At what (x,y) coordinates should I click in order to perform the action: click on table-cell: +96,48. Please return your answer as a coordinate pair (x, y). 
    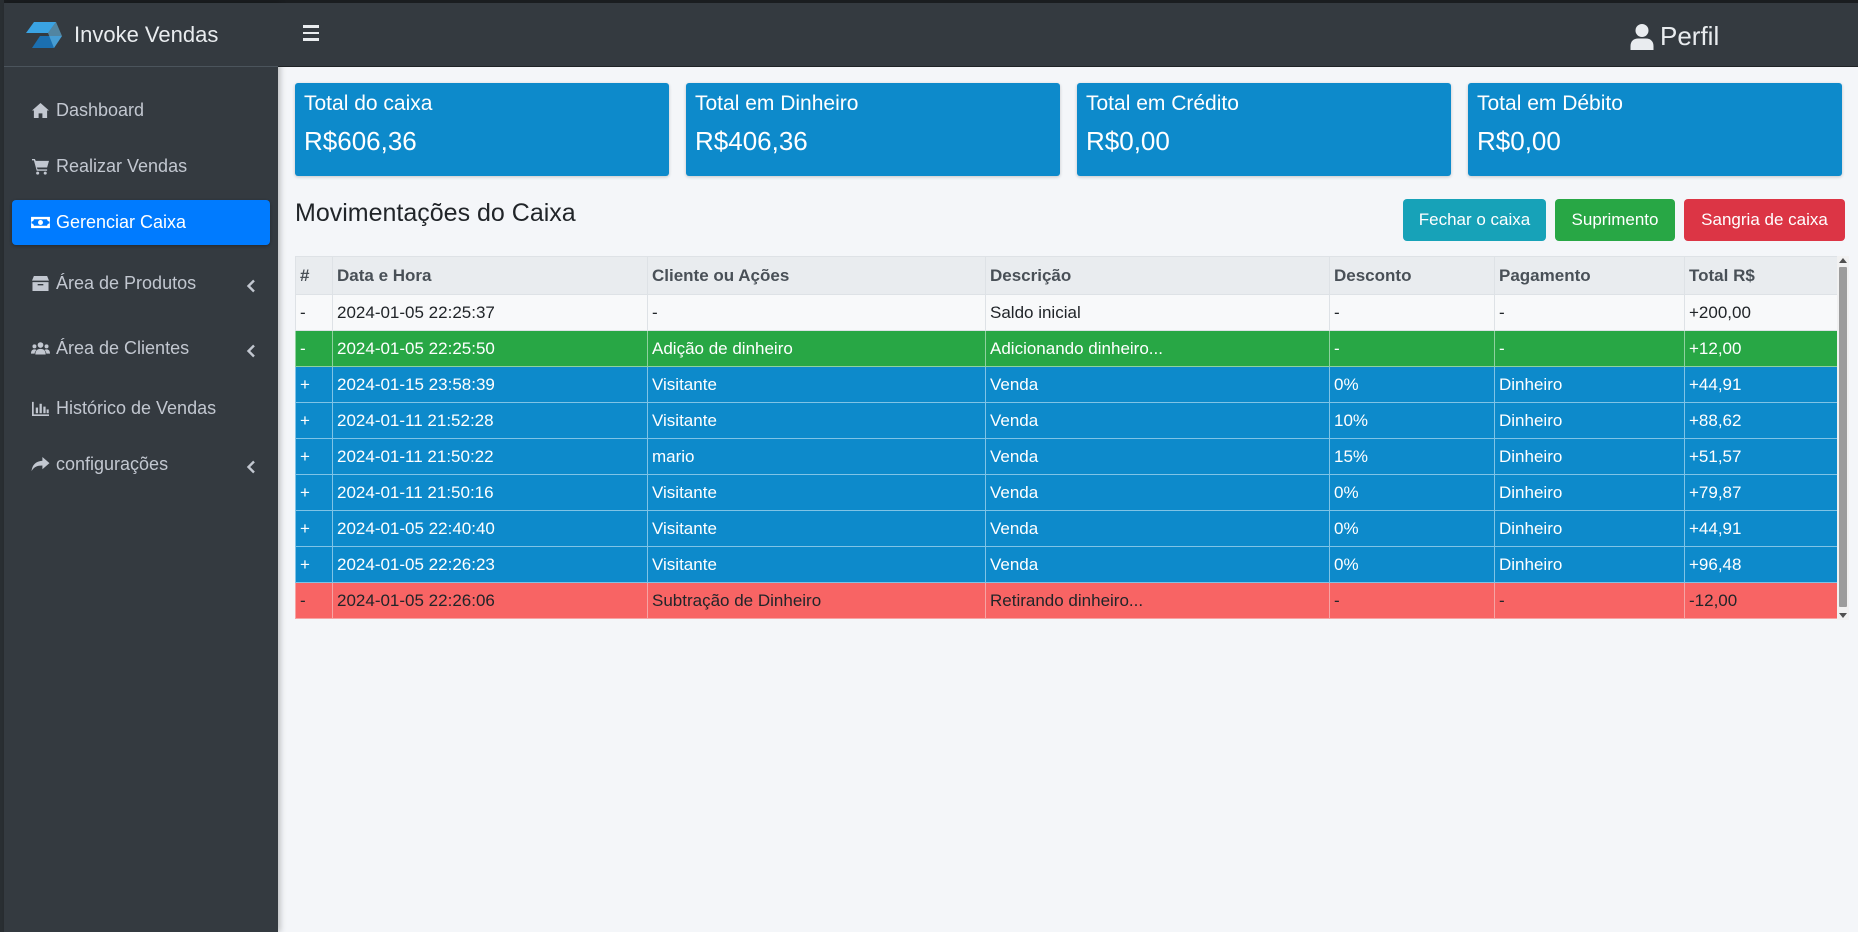
    Looking at the image, I should click on (1765, 564).